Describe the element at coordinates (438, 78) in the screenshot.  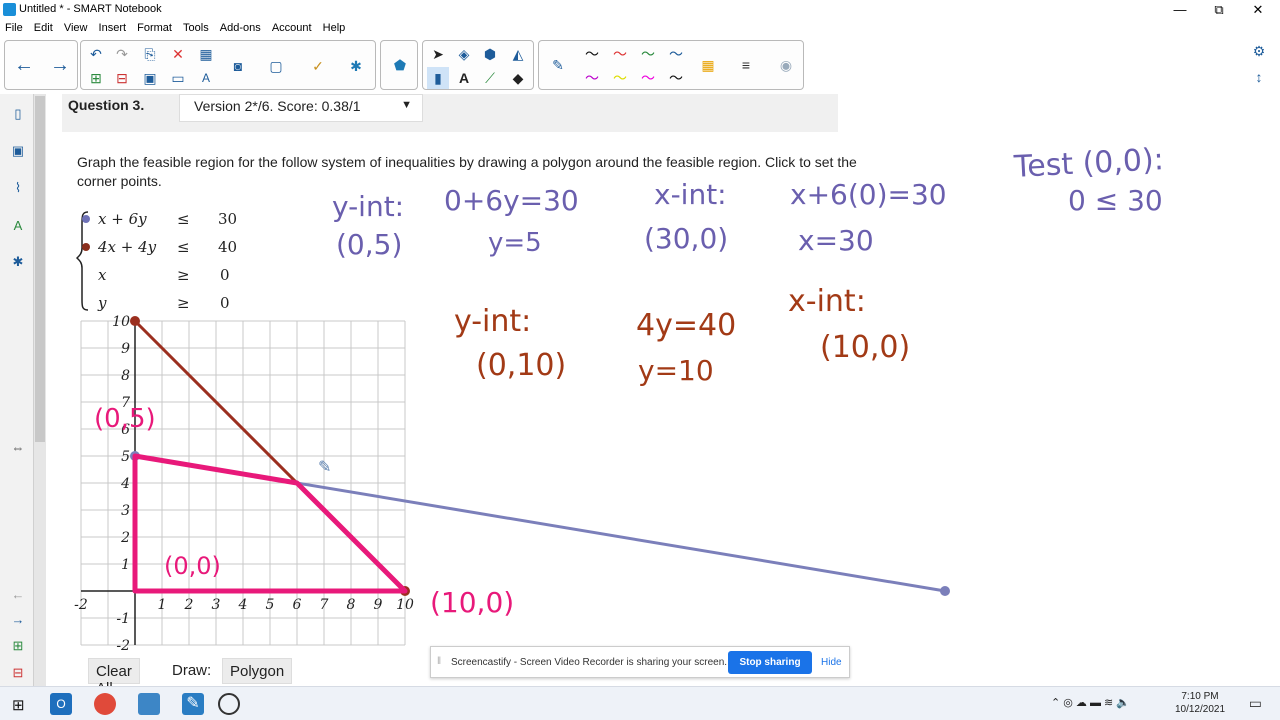
I see `pens-icon: ▮` at that location.